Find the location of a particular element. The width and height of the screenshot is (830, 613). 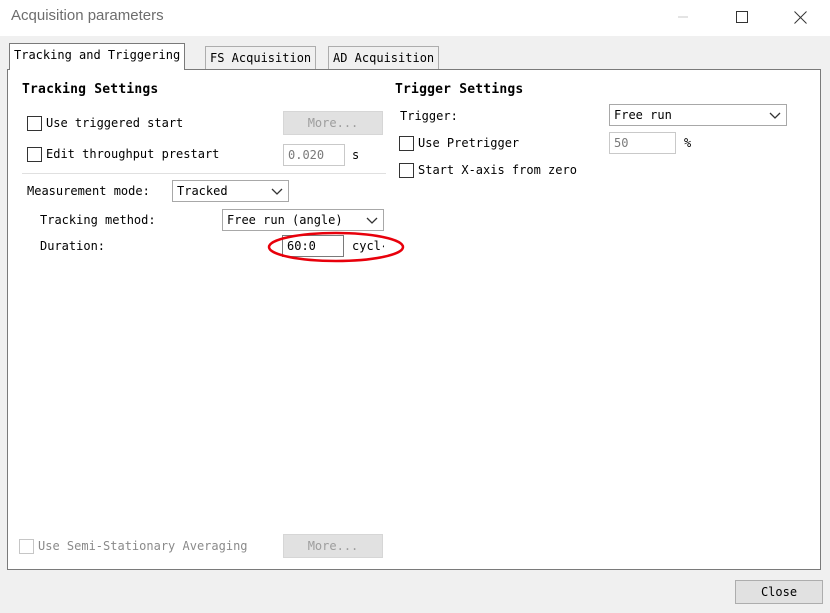

window-title: Acquisition parameters is located at coordinates (87, 15).